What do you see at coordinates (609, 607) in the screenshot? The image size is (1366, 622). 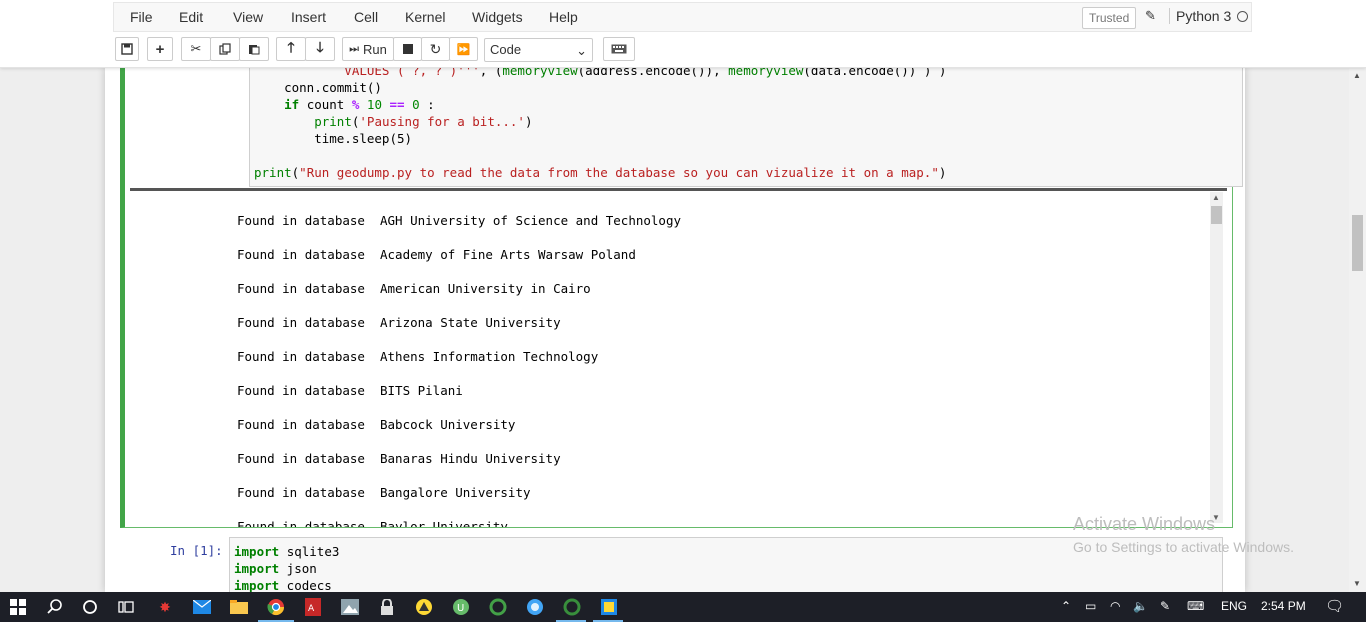 I see `python-icon` at bounding box center [609, 607].